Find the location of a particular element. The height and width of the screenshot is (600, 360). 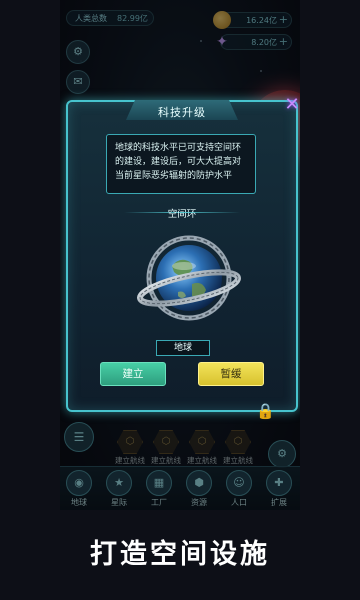

planet-name: 地球 is located at coordinates (183, 348).